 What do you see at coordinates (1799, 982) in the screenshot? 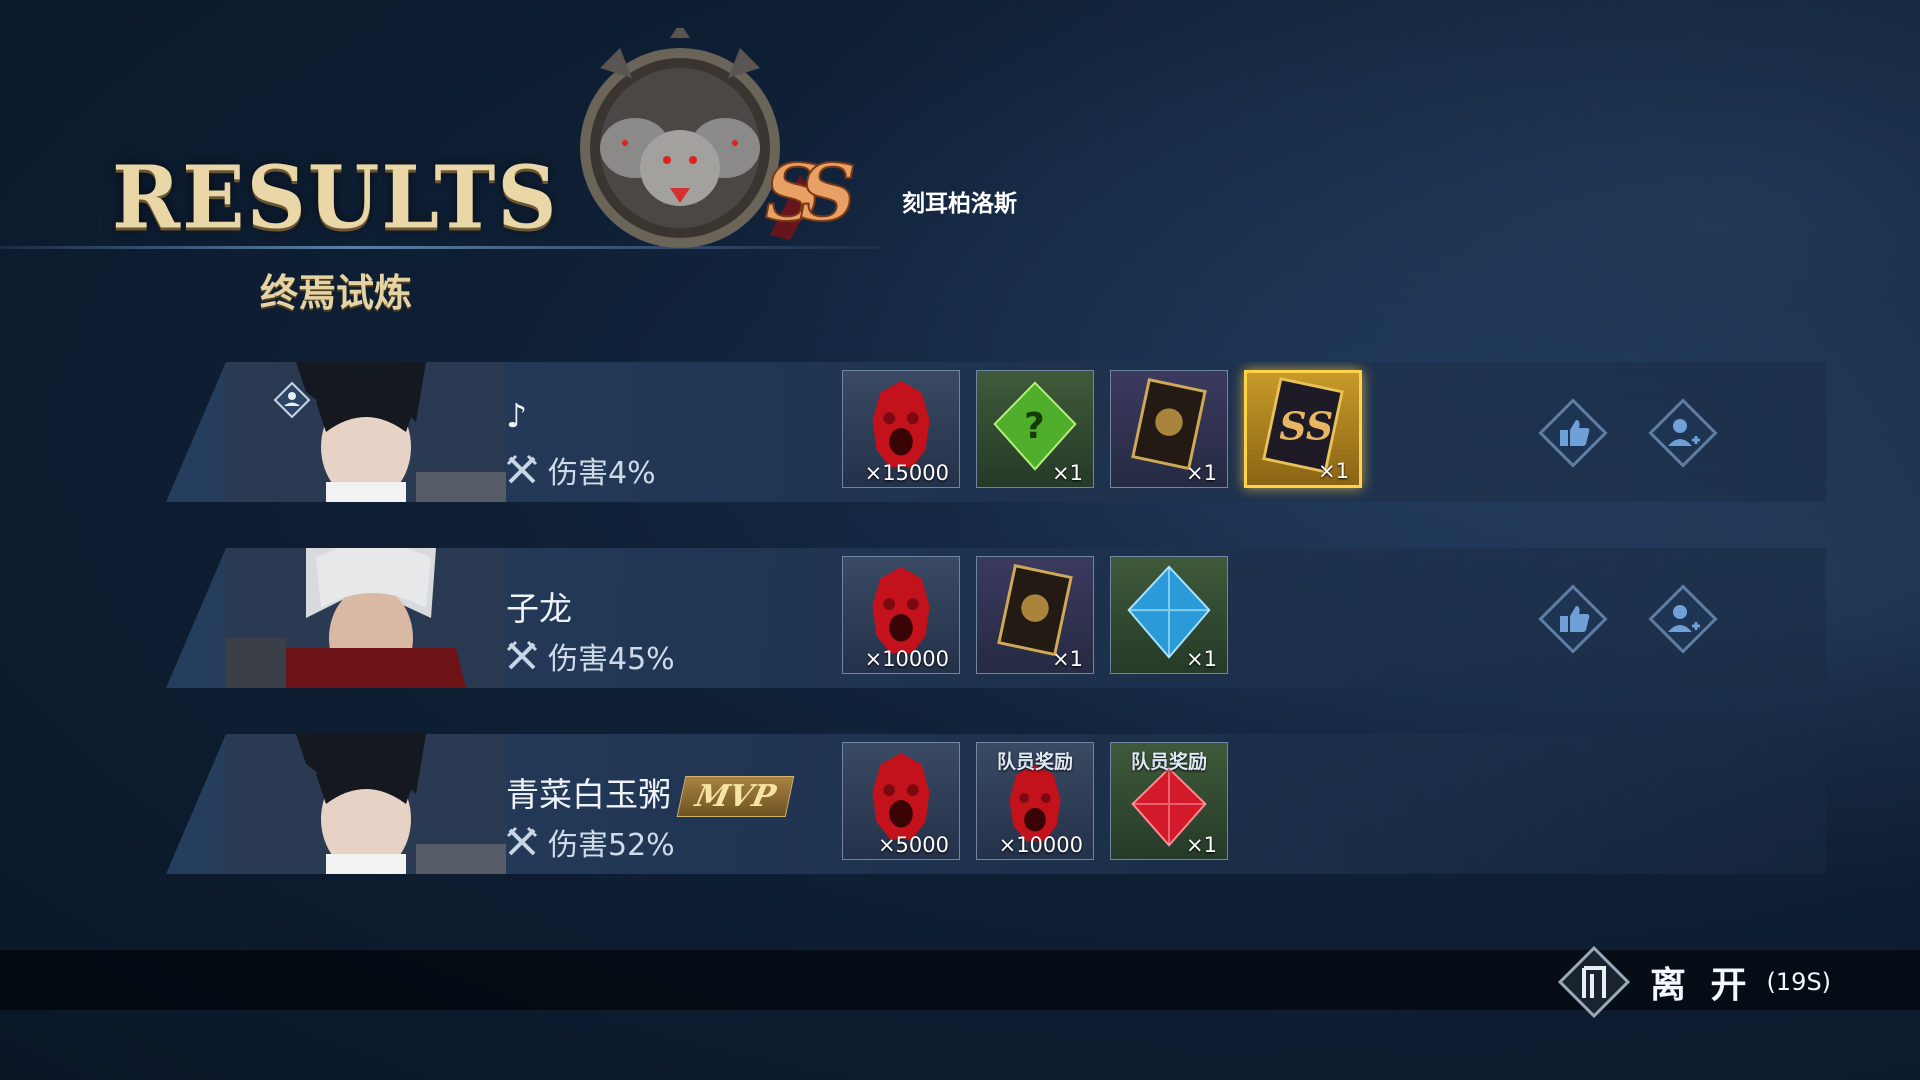
I see `leave-countdown: (19S)` at bounding box center [1799, 982].